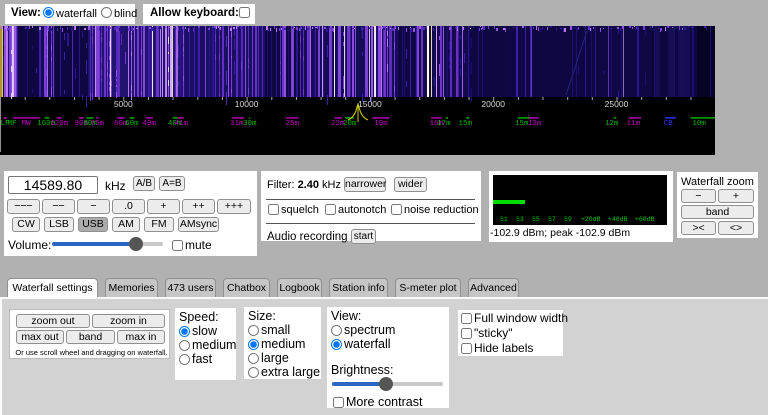  Describe the element at coordinates (370, 104) in the screenshot. I see `svg-text: 15000` at that location.